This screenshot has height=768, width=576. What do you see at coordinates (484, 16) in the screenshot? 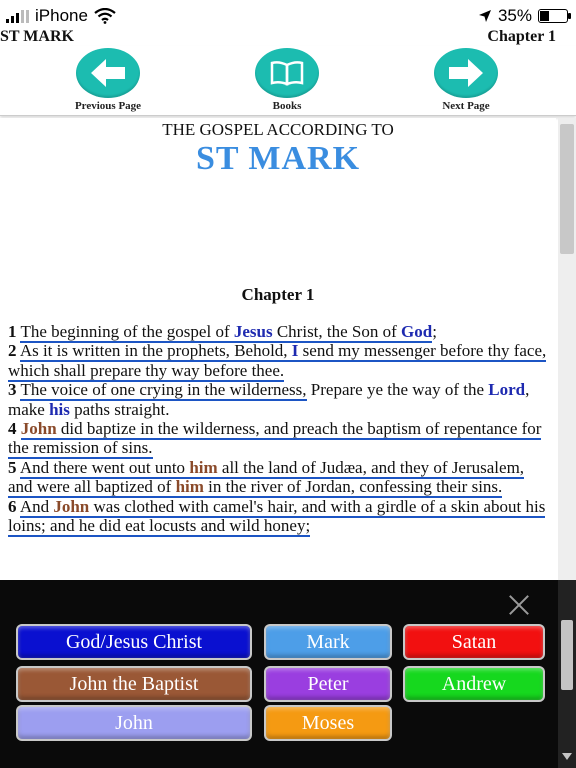
I see `location-arrow-icon` at bounding box center [484, 16].